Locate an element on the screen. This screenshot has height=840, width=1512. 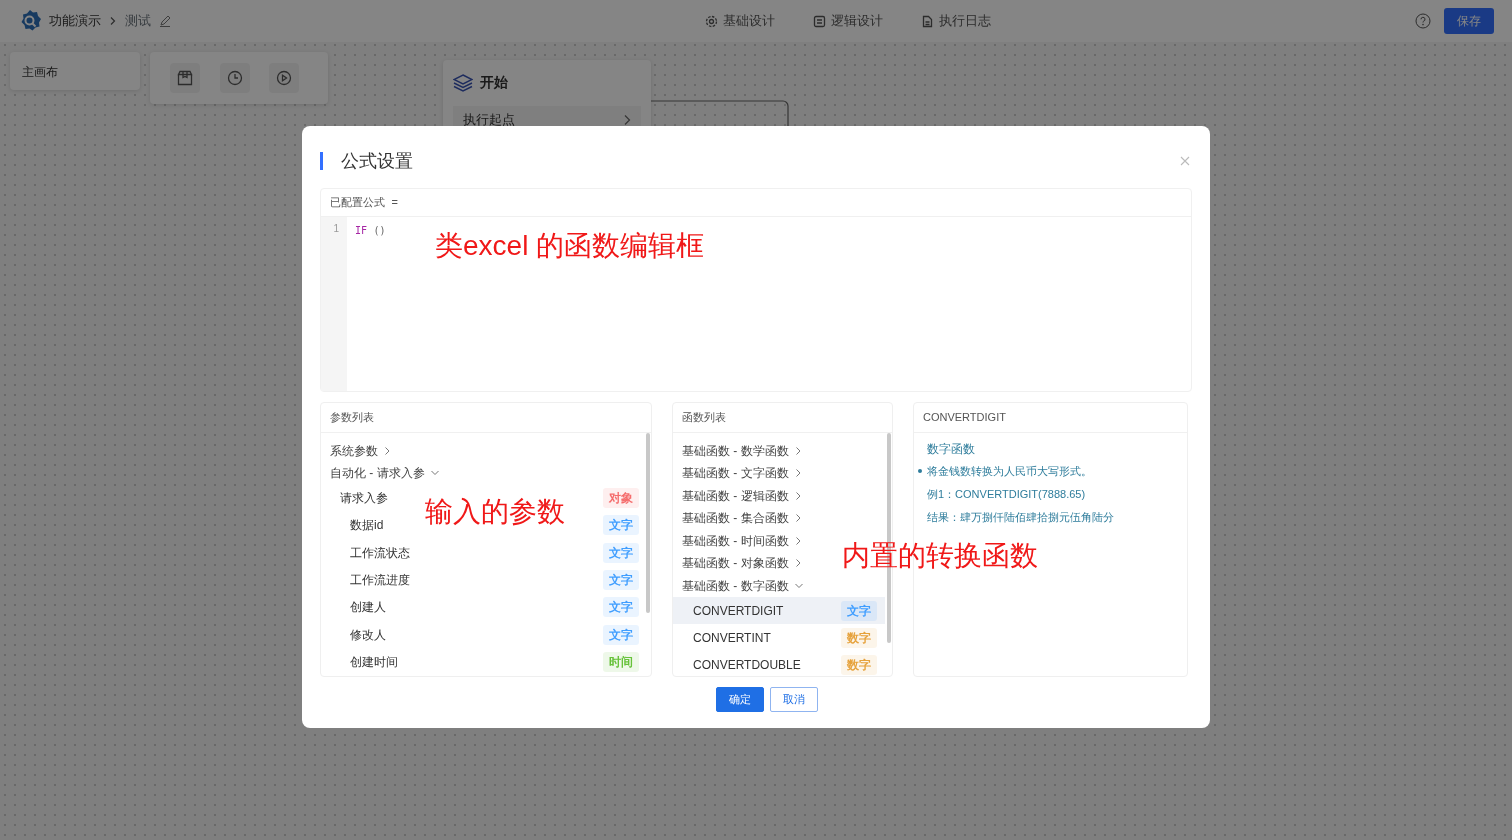
nav-tab: 执行日志 is located at coordinates (955, 21).